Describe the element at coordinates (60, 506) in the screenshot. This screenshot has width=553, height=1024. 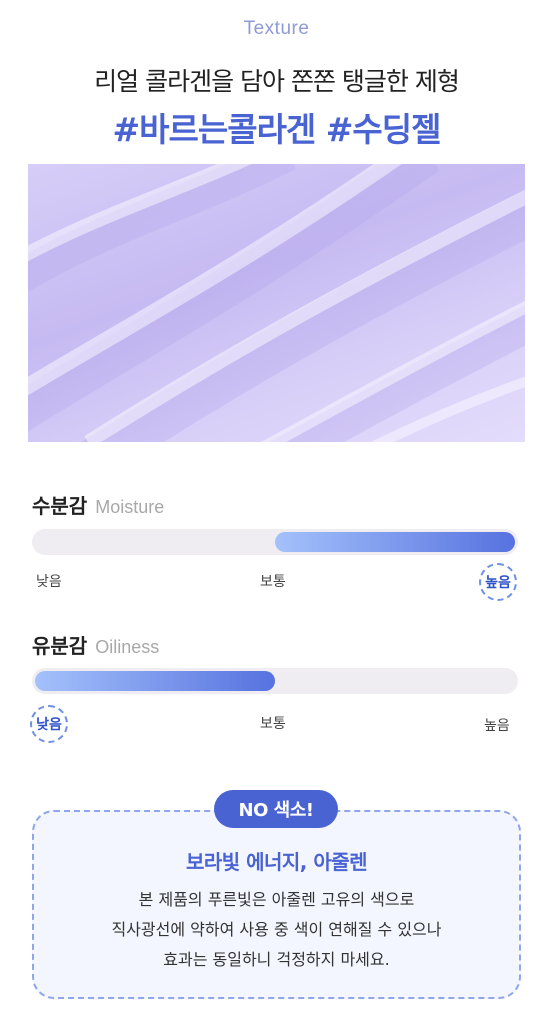
I see `moisture-label: 수분감` at that location.